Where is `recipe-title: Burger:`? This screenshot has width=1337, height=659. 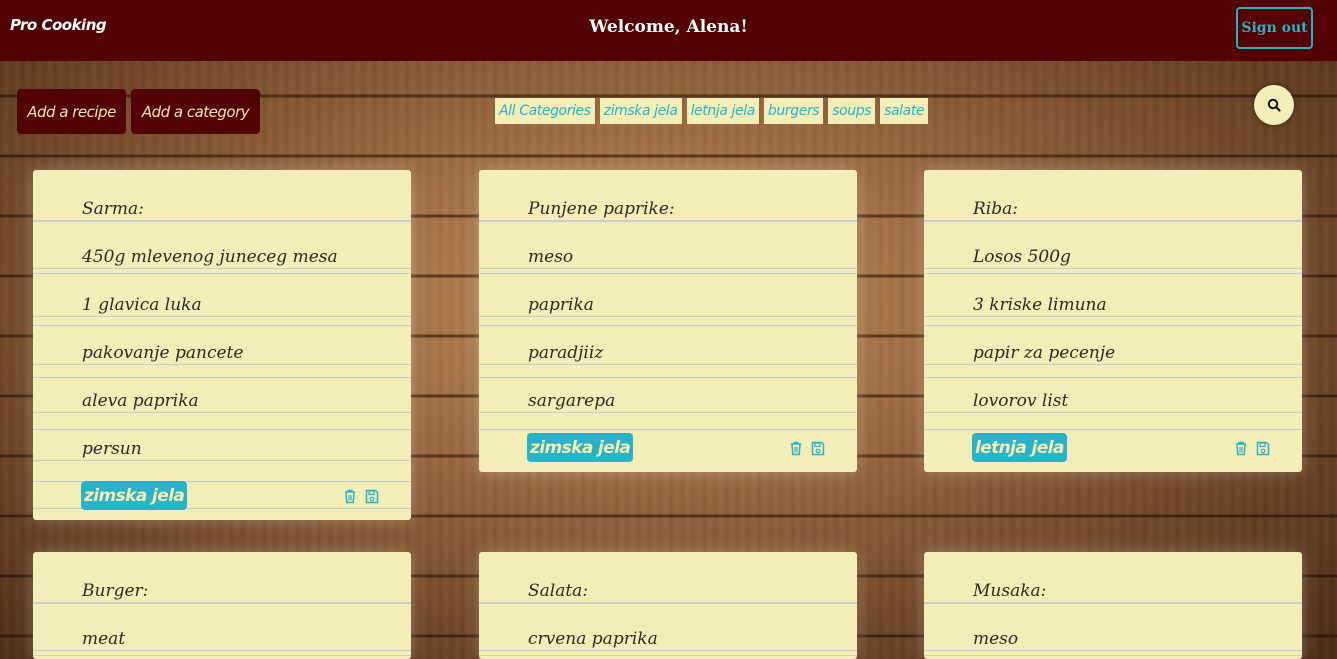
recipe-title: Burger: is located at coordinates (115, 591).